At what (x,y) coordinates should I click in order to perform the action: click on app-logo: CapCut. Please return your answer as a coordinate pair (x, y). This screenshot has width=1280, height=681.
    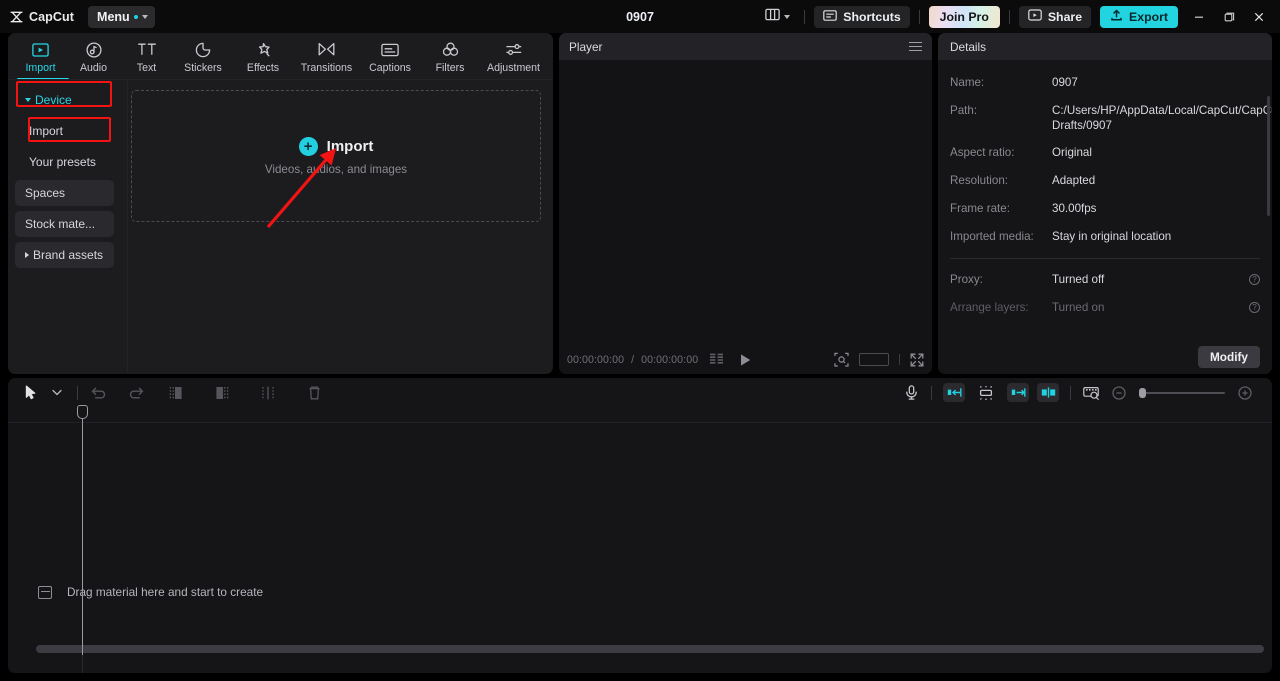
    Looking at the image, I should click on (41, 17).